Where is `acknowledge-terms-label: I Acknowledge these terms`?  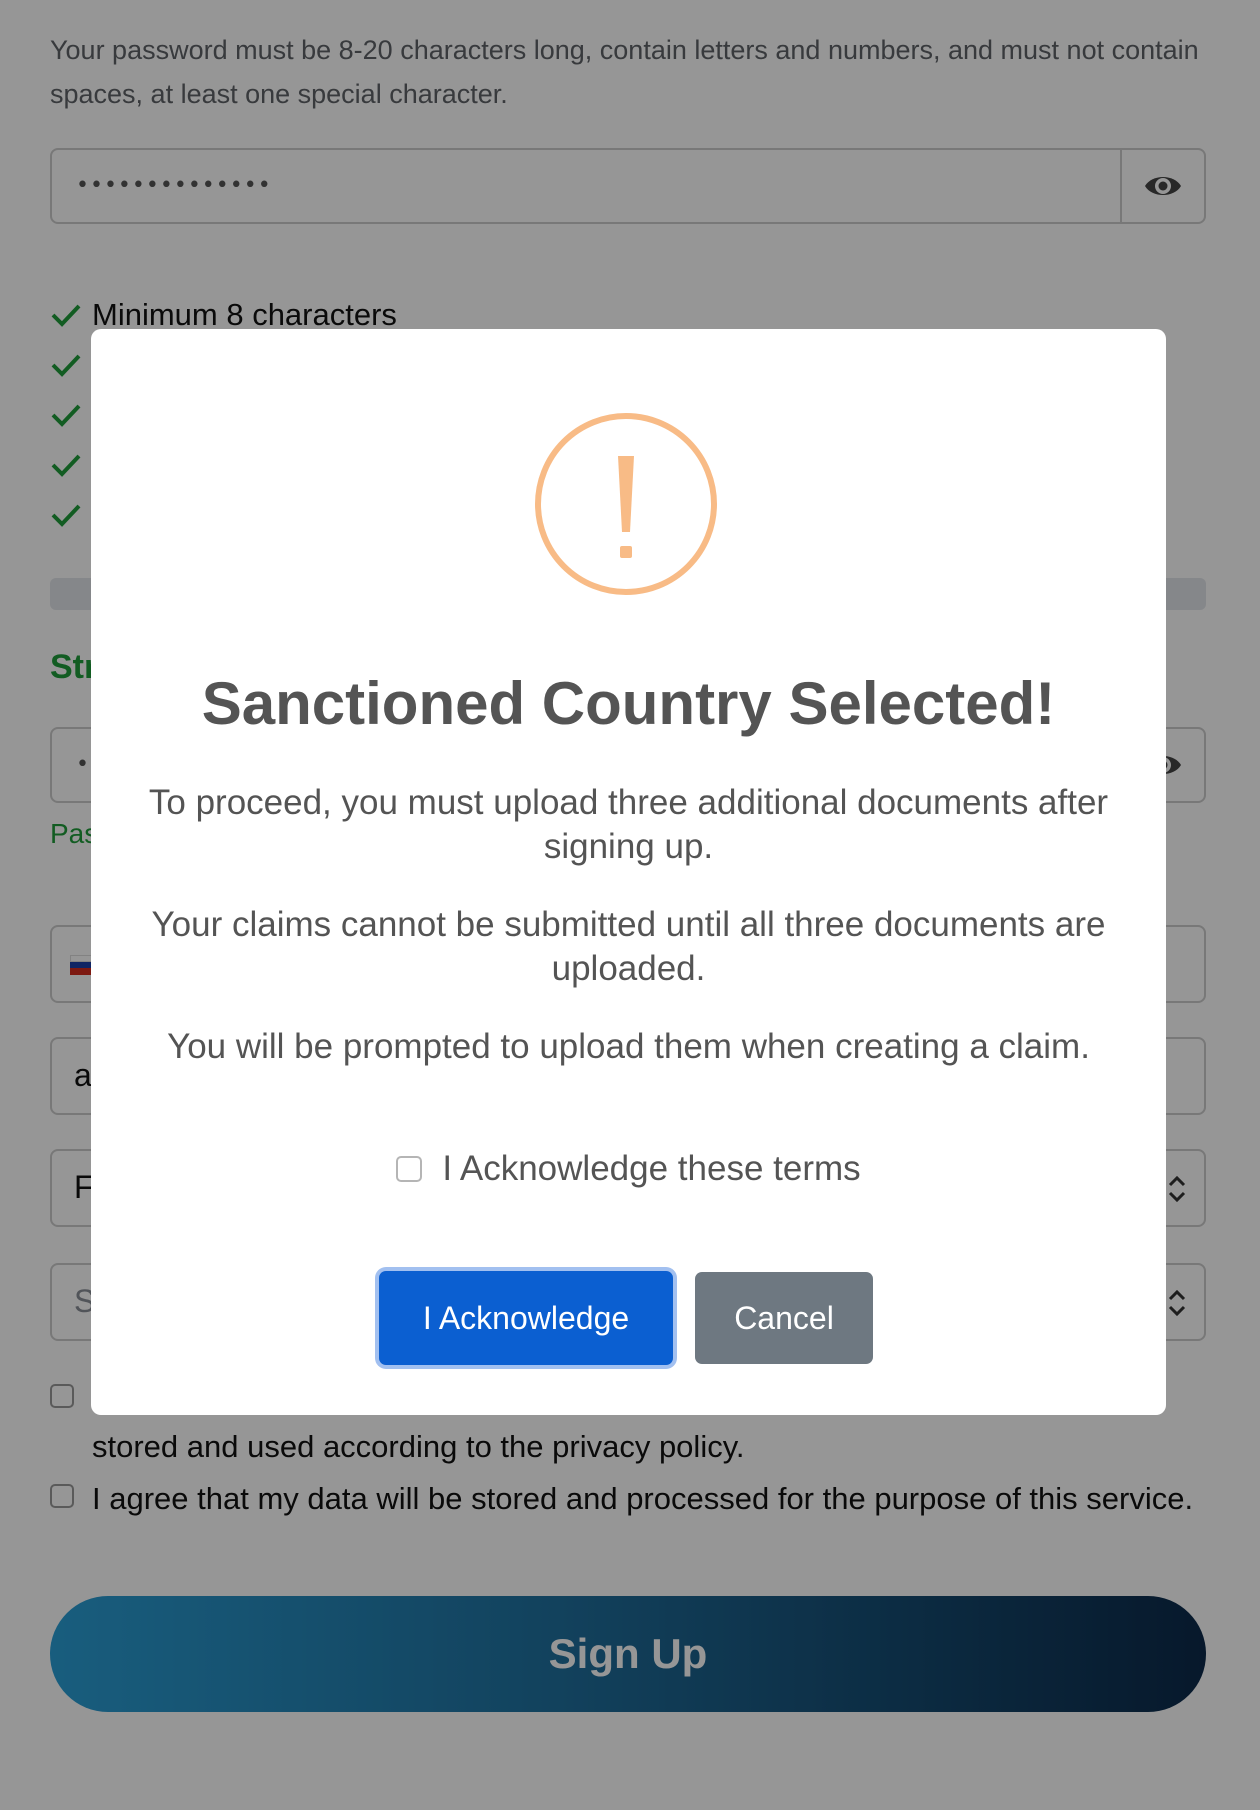
acknowledge-terms-label: I Acknowledge these terms is located at coordinates (651, 1168).